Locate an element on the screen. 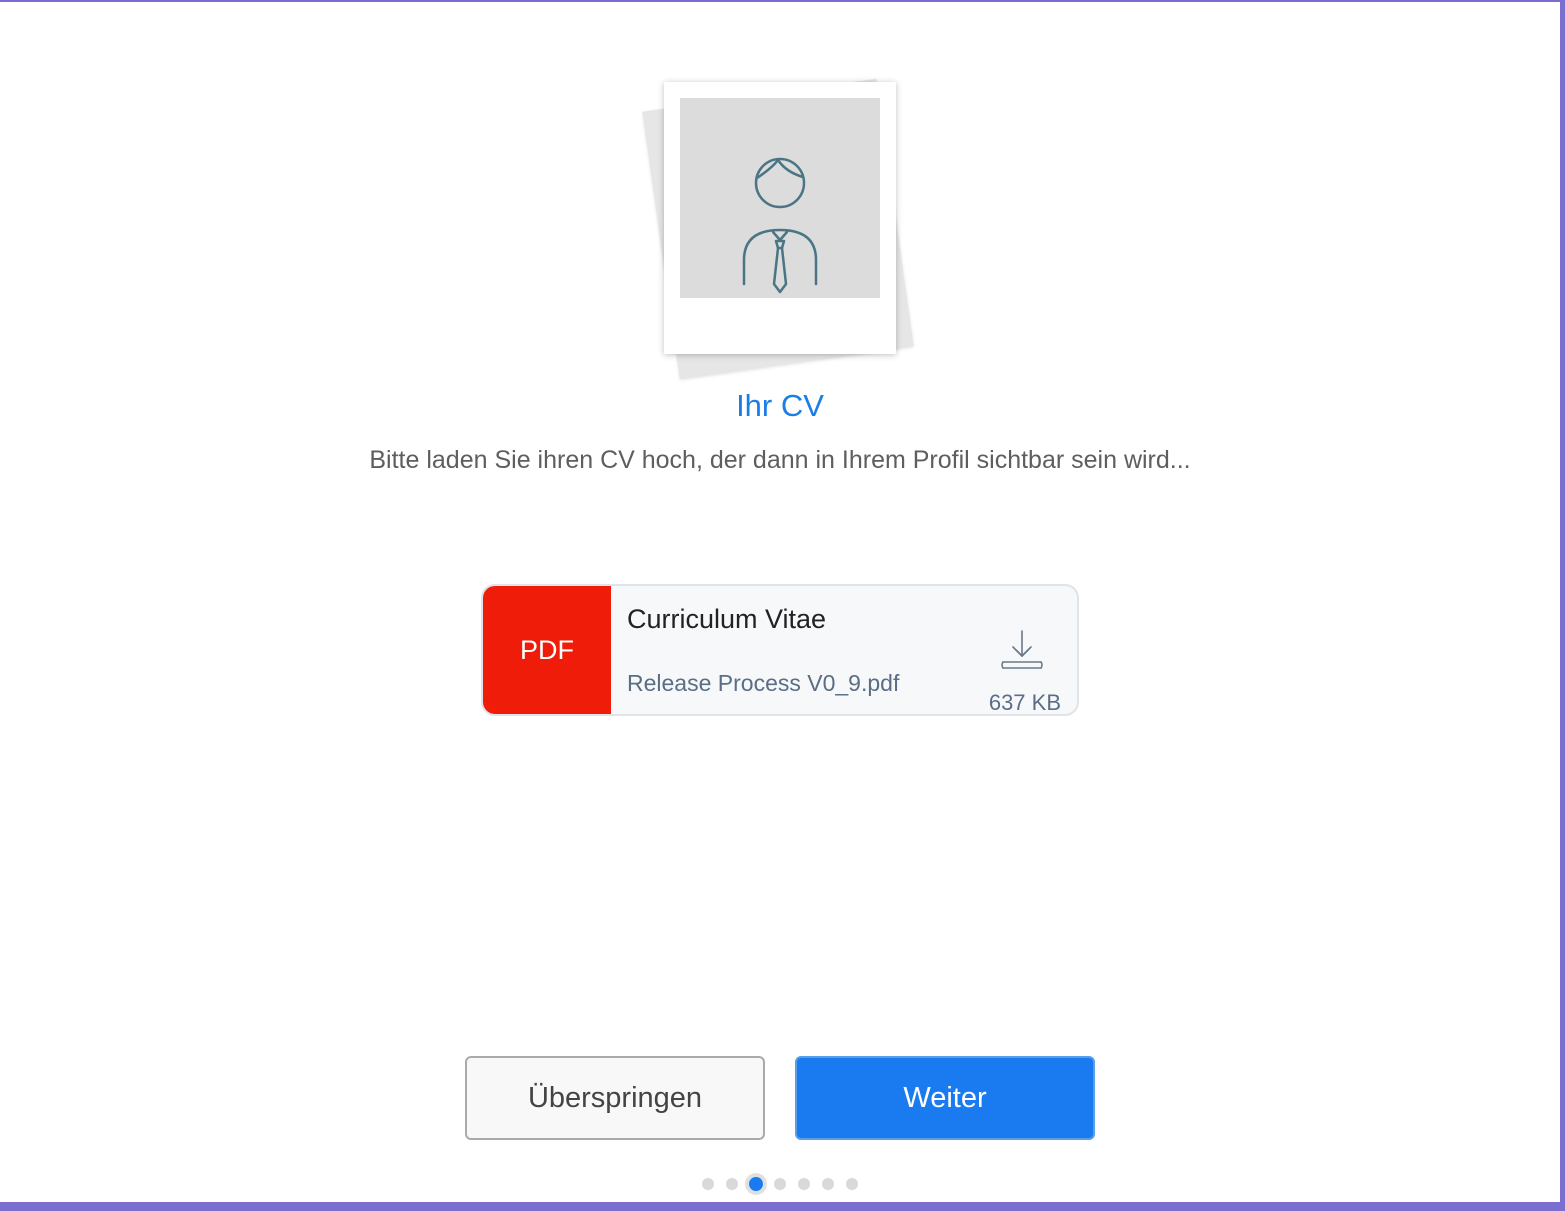 This screenshot has height=1211, width=1565. cv-illustration is located at coordinates (785, 226).